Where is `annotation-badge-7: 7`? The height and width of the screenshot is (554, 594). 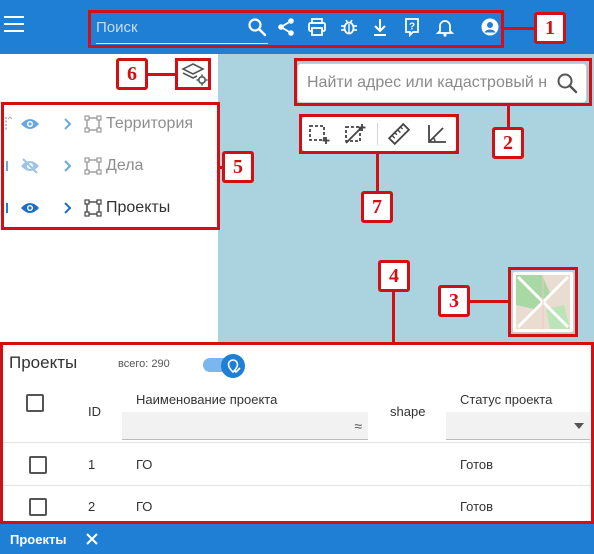 annotation-badge-7: 7 is located at coordinates (377, 207).